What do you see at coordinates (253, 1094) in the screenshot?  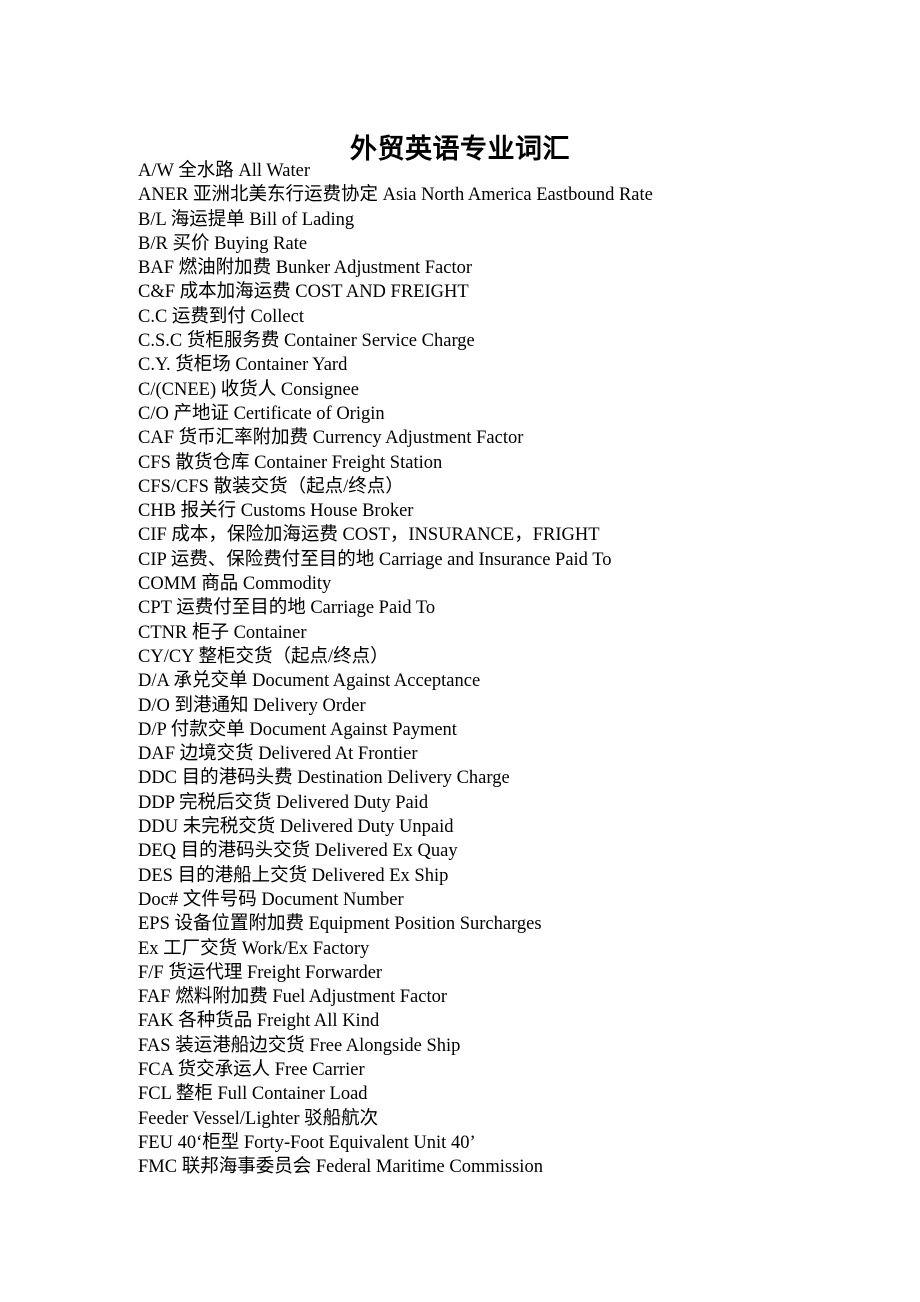 I see `glossary-entry: FCL 整柜 Full Container Load` at bounding box center [253, 1094].